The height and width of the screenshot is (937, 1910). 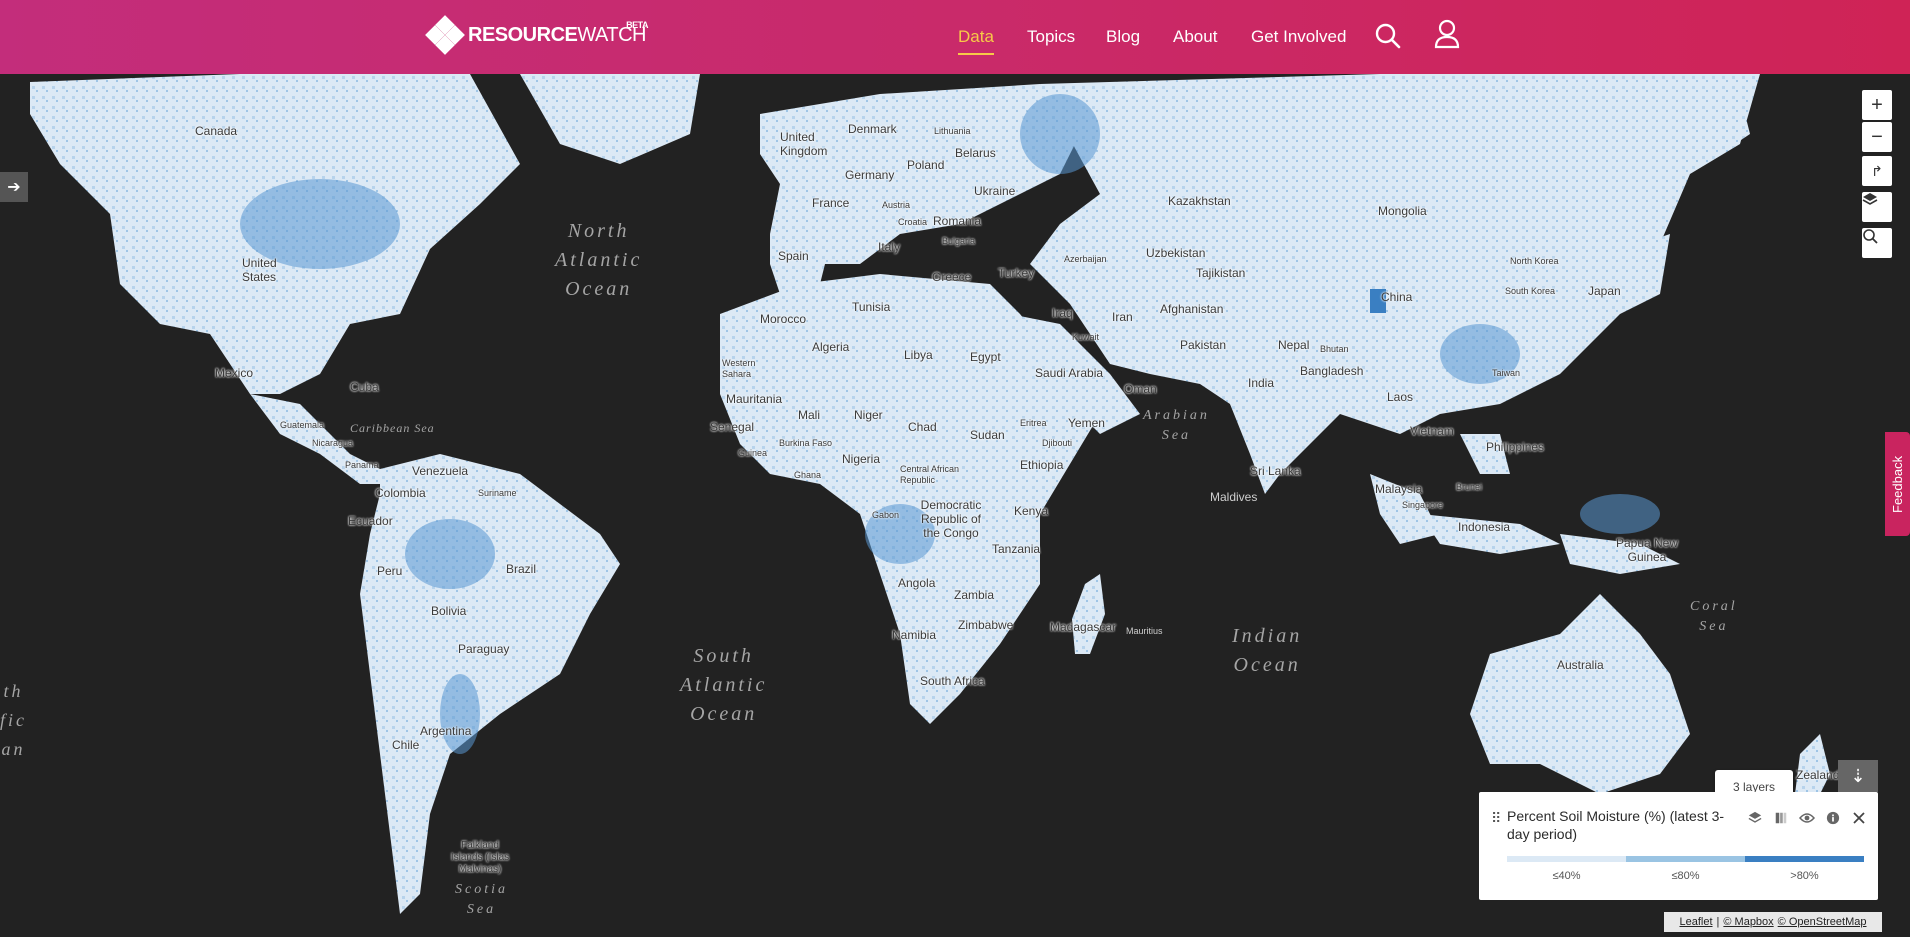 What do you see at coordinates (861, 459) in the screenshot?
I see `country-label: Nigeria` at bounding box center [861, 459].